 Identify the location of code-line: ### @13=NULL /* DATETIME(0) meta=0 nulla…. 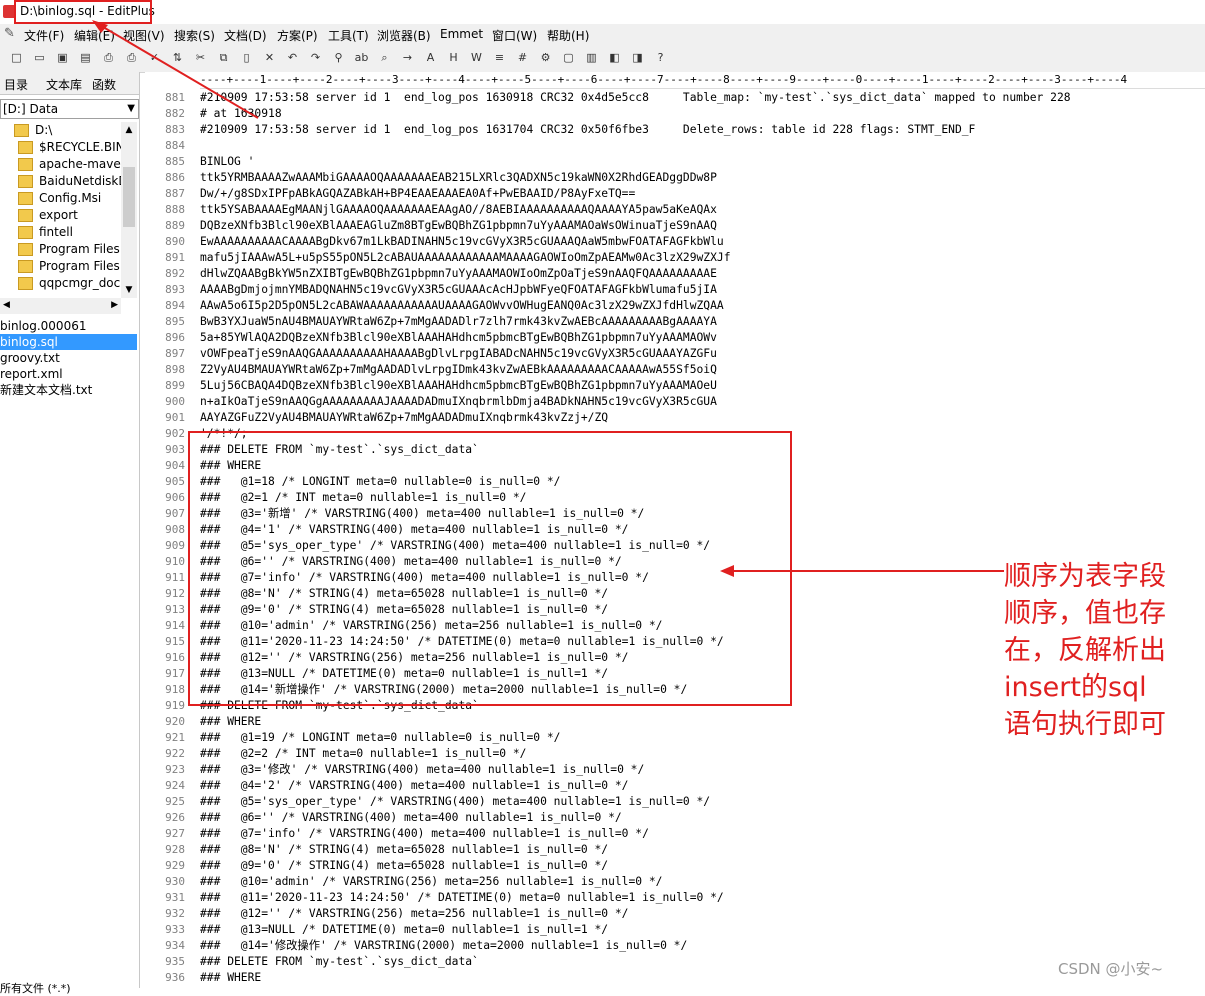
(635, 930).